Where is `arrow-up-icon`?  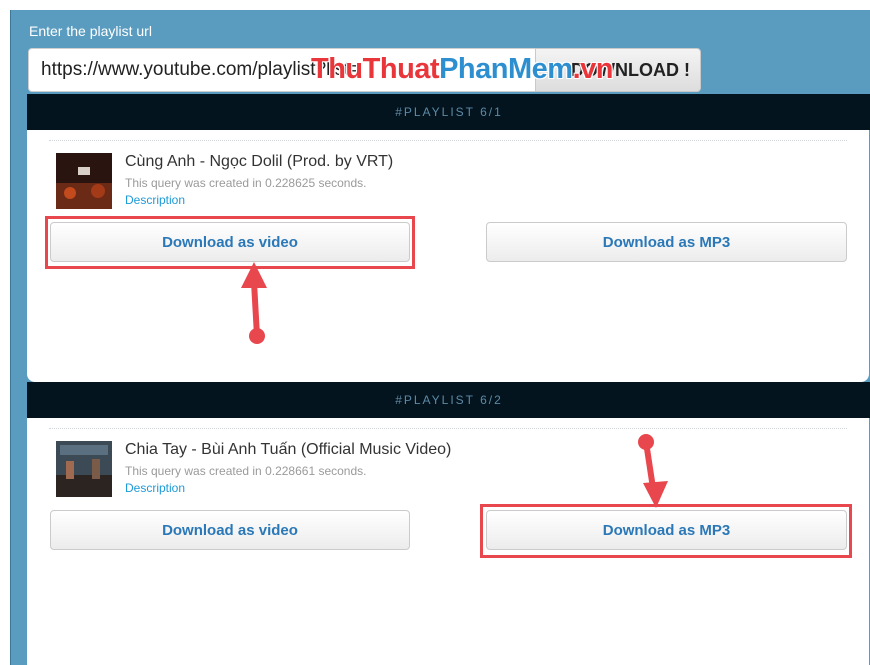 arrow-up-icon is located at coordinates (254, 303).